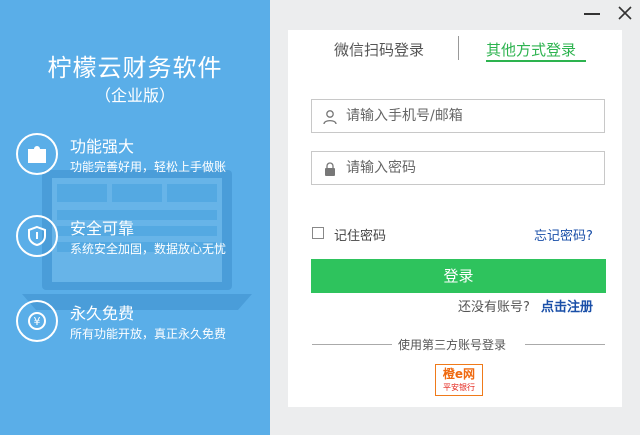  What do you see at coordinates (141, 158) in the screenshot?
I see `feature-powerful: 功能强大 功能完善好用，轻松上手做账` at bounding box center [141, 158].